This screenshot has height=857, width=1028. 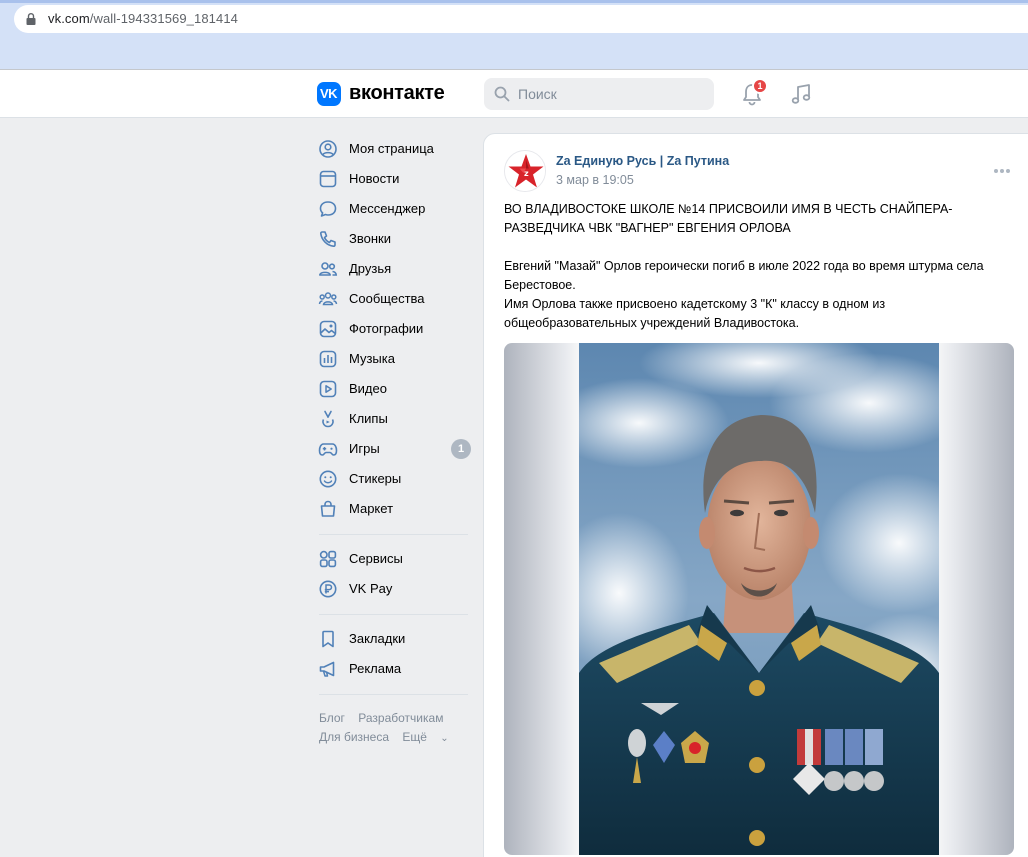 I want to click on sidebar-item-label: Звонки, so click(x=370, y=238).